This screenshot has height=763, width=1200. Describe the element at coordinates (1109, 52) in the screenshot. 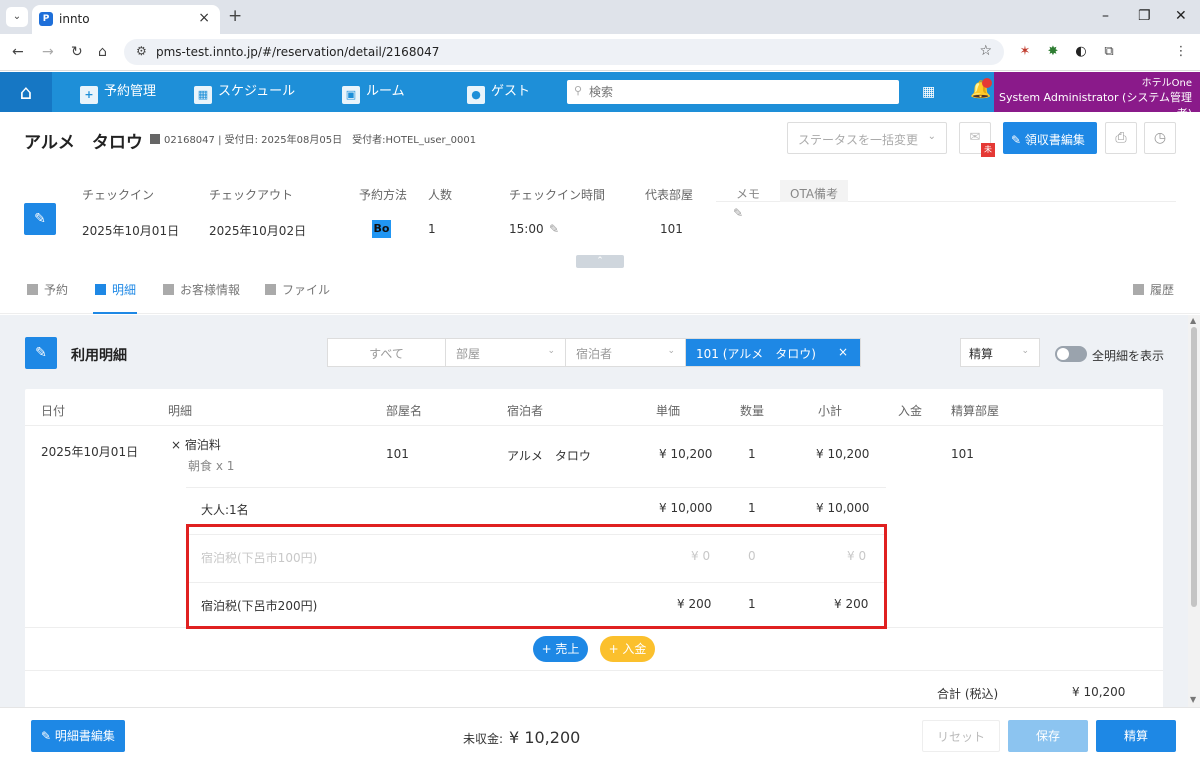

I see `extensions-puzzle-icon: ⧉` at that location.